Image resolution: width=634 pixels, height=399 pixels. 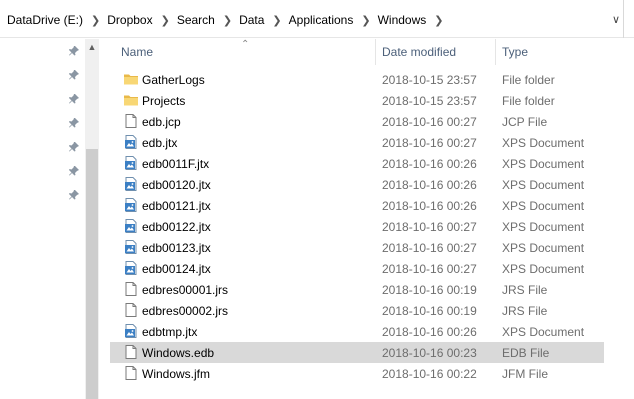 I want to click on file-row: edb00123.jtx 2018-10-16 00:27 XPS Document, so click(x=357, y=247).